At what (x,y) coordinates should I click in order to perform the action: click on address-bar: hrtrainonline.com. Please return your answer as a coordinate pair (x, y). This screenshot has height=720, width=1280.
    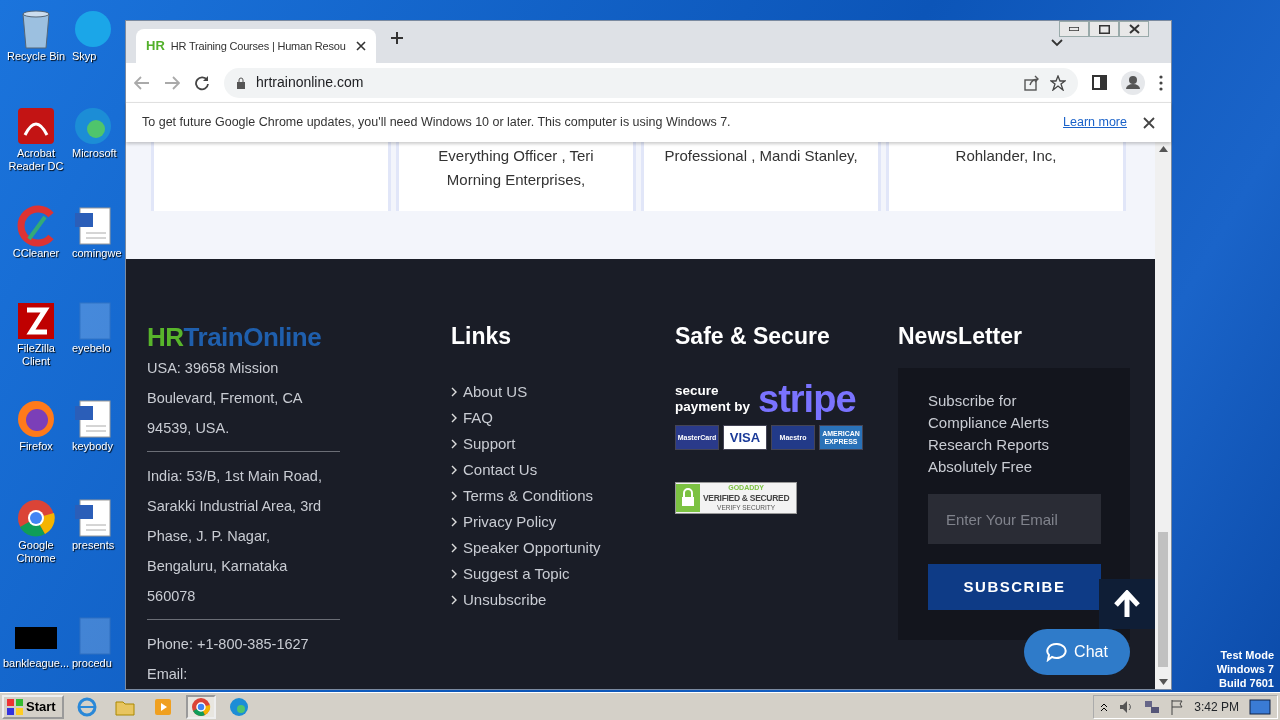
    Looking at the image, I should click on (651, 82).